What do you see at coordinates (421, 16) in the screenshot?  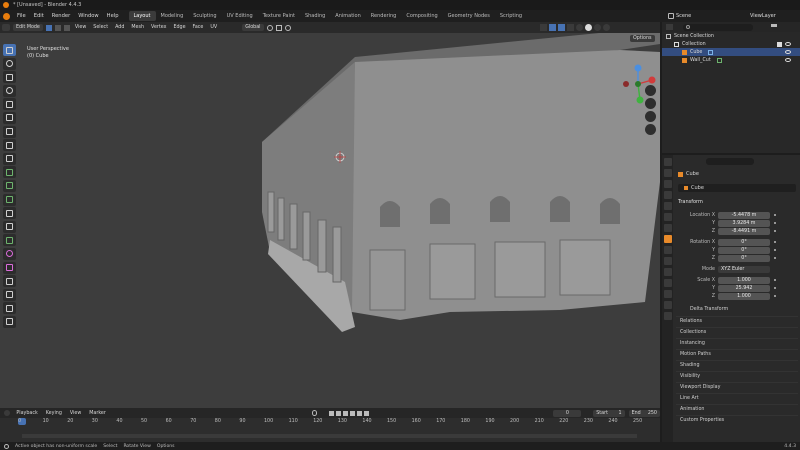 I see `tab-compositing: Compositing` at bounding box center [421, 16].